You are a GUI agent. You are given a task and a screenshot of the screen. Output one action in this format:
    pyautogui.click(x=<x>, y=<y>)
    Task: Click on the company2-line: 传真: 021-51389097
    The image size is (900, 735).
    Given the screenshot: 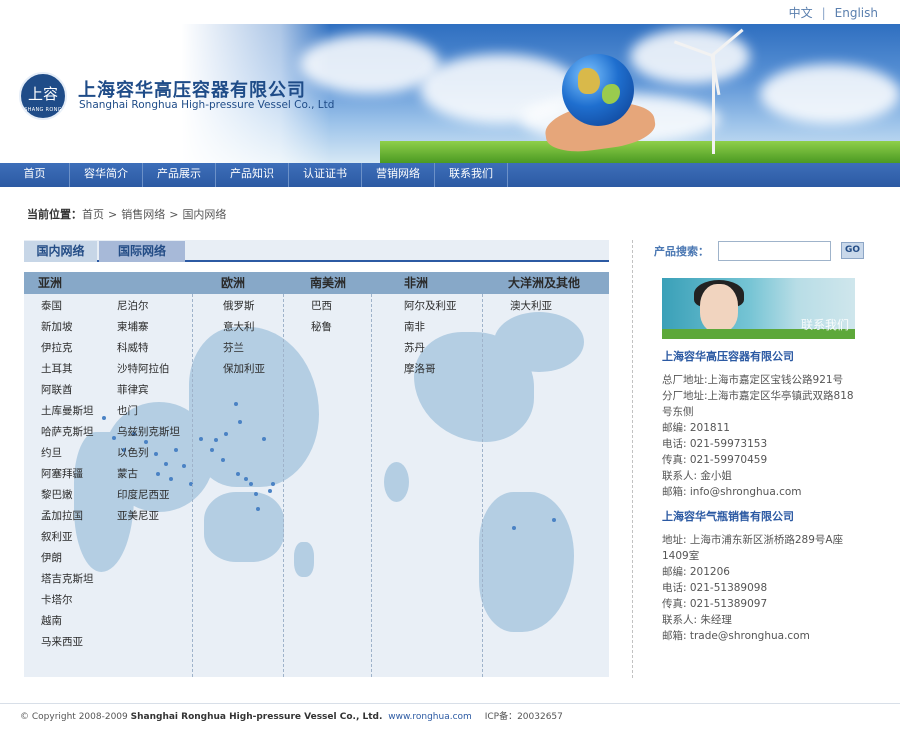 What is the action you would take?
    pyautogui.click(x=715, y=604)
    